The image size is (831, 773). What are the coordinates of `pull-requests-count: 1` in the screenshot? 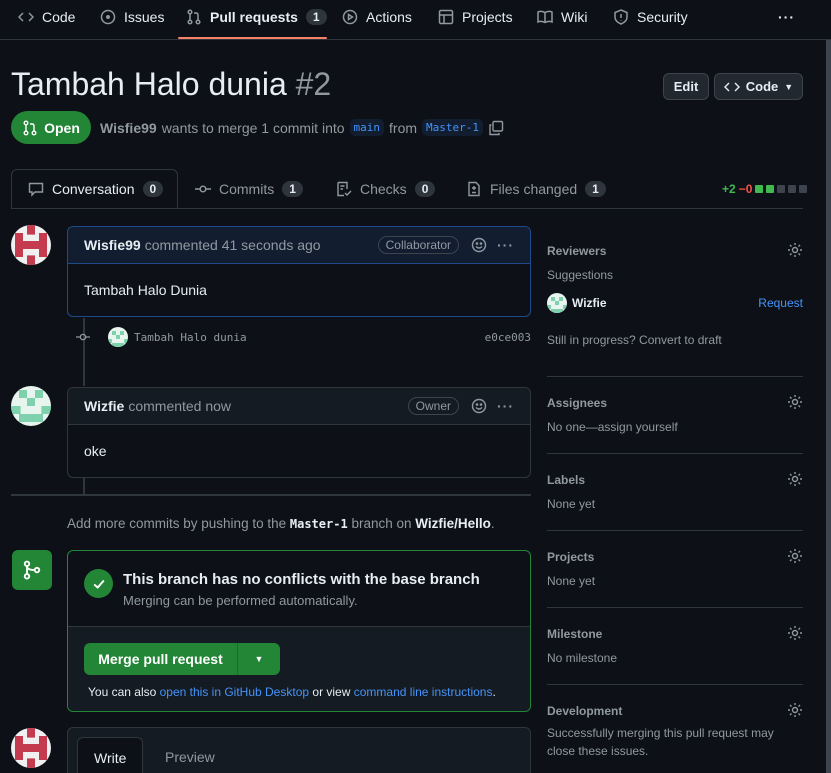 It's located at (316, 16).